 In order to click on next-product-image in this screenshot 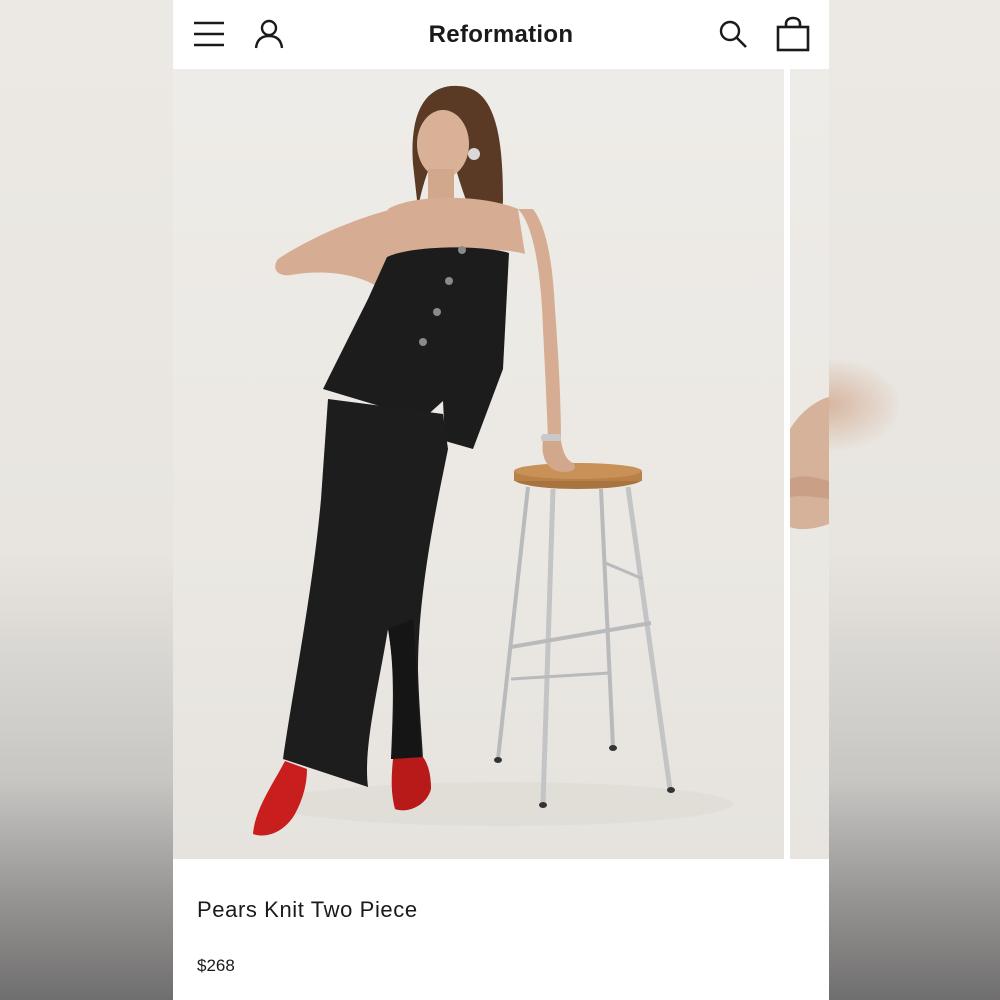, I will do `click(809, 464)`.